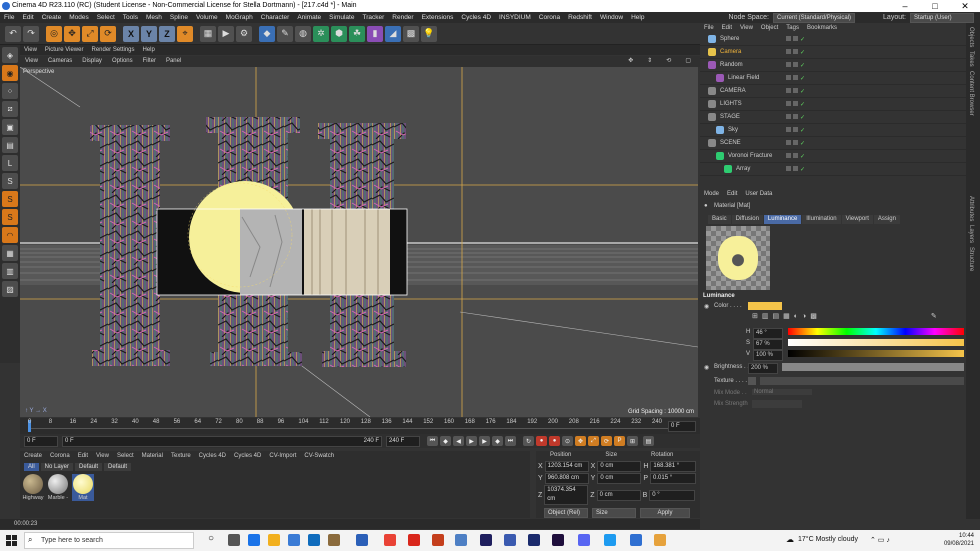 The width and height of the screenshot is (980, 551). I want to click on polygons-mode-icon: ▣, so click(10, 127).